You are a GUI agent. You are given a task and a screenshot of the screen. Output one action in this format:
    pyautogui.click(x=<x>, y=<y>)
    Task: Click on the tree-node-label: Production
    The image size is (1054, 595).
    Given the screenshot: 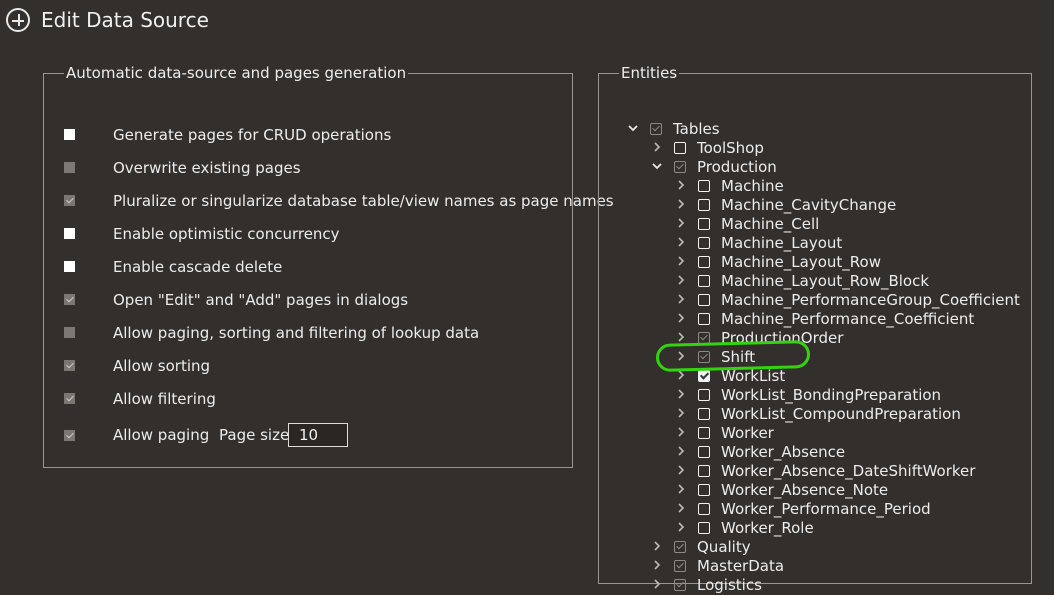 What is the action you would take?
    pyautogui.click(x=737, y=167)
    